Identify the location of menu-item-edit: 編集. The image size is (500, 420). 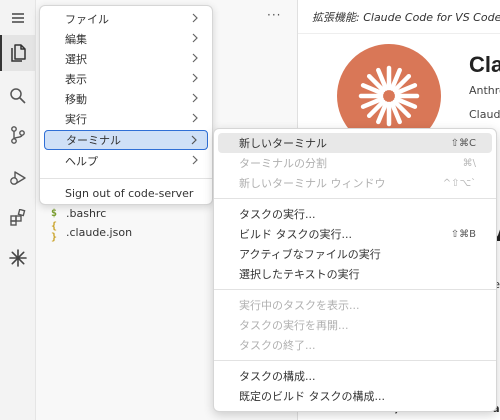
(126, 39).